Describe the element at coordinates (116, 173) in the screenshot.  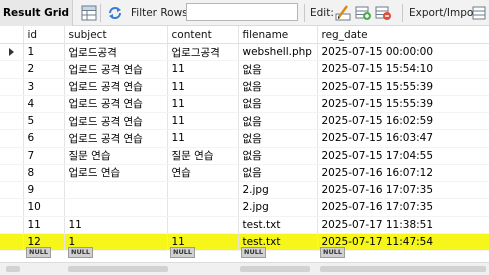
I see `cell-subject: 업로드 연습` at that location.